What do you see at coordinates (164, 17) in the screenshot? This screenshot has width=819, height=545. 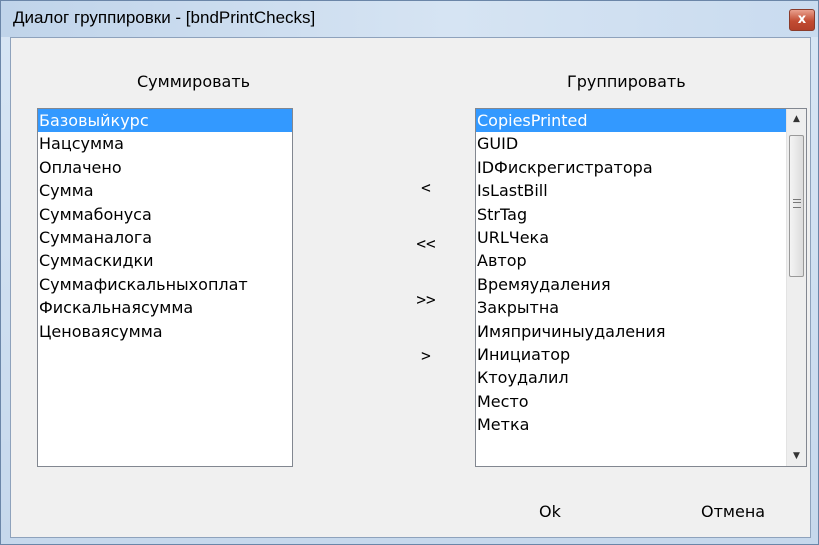 I see `window-title: Диалог группировки - [bndPrintChecks]` at bounding box center [164, 17].